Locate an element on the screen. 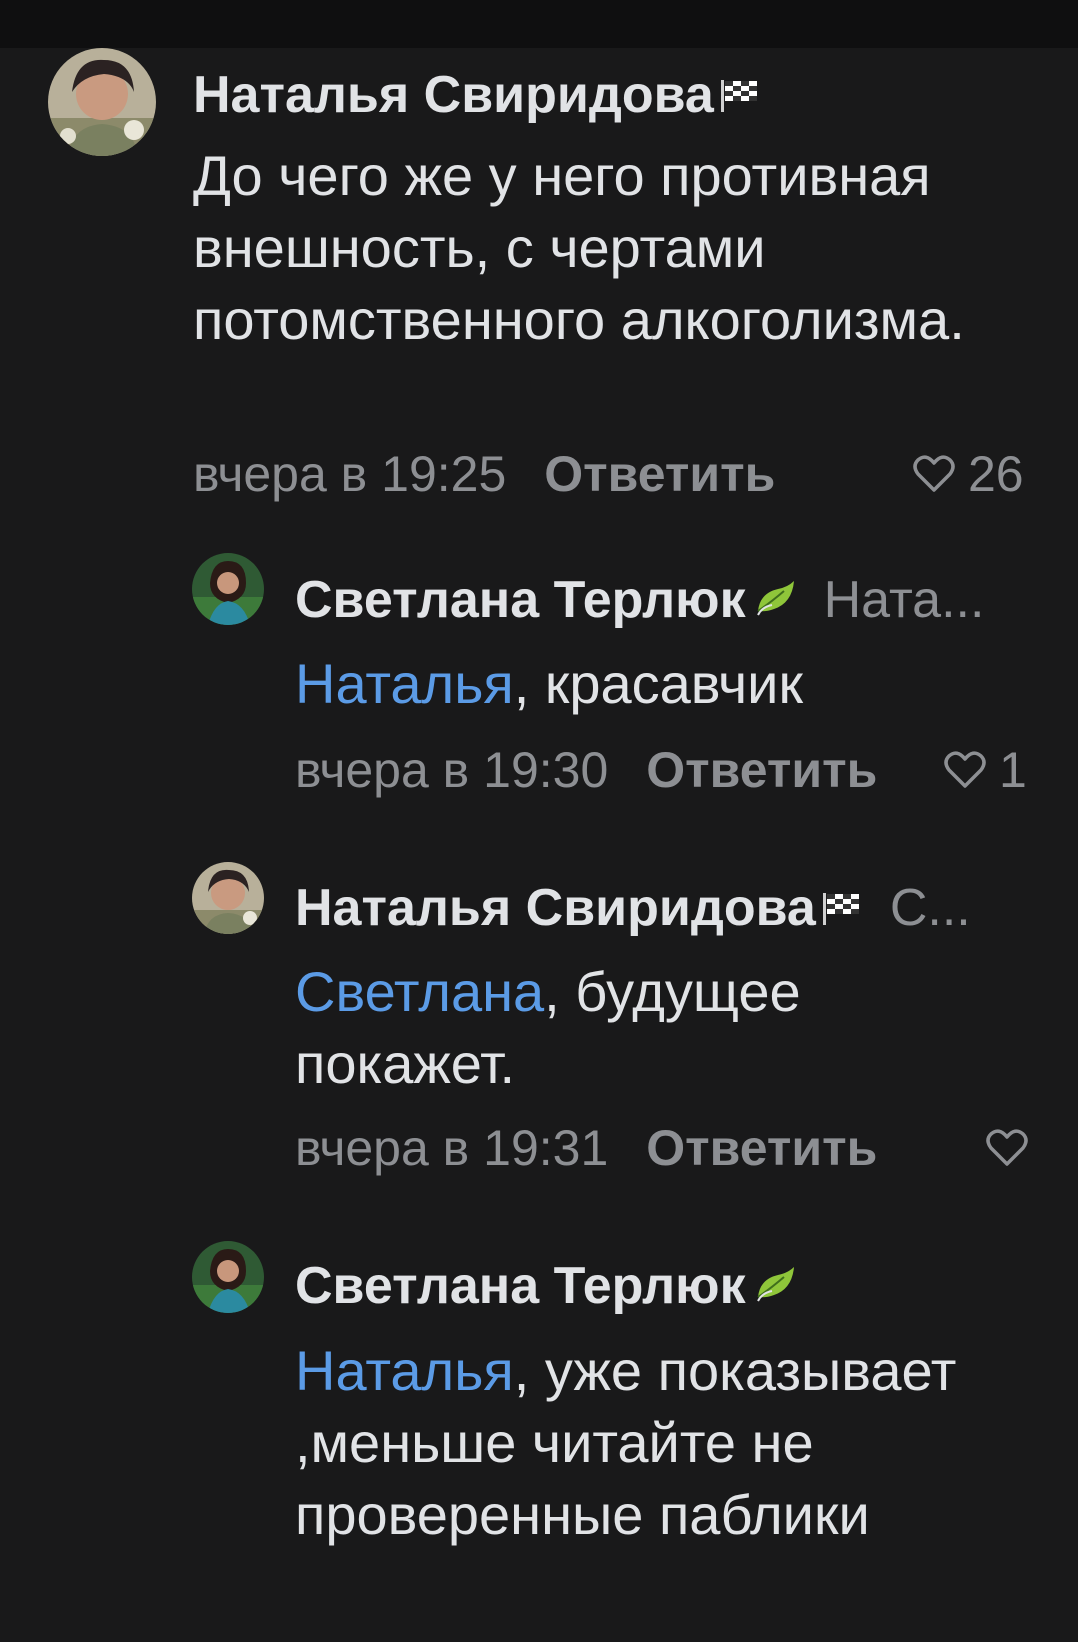 The image size is (1078, 1642). comment-text: Светлана, будущее покажет. is located at coordinates (655, 1028).